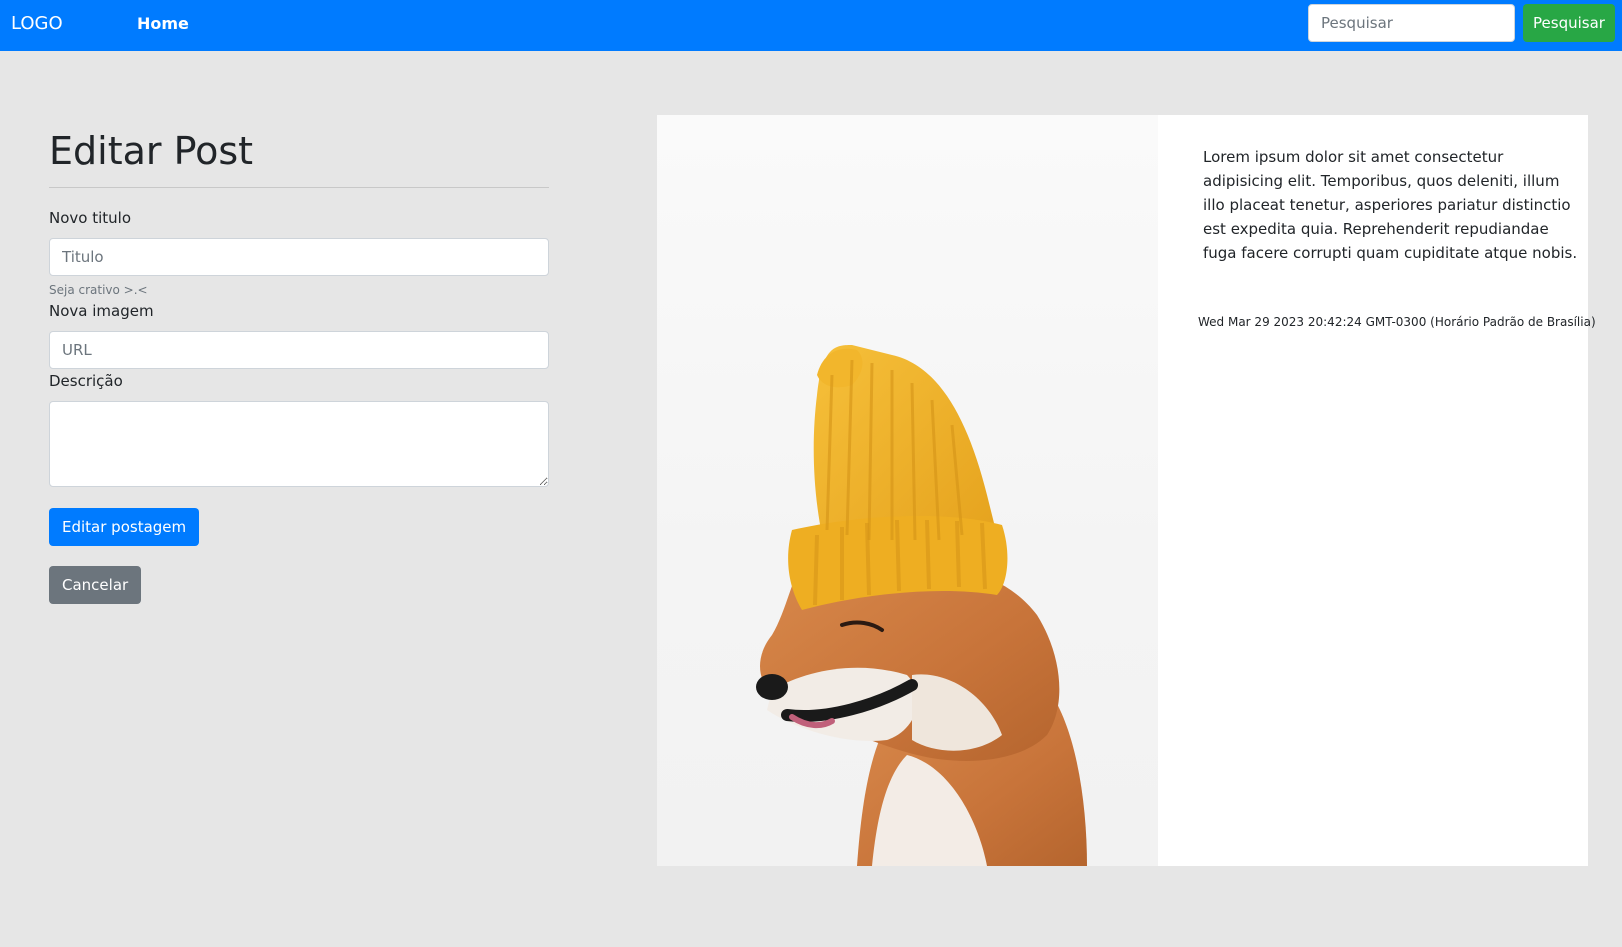 Image resolution: width=1622 pixels, height=947 pixels. Describe the element at coordinates (299, 257) in the screenshot. I see `title-input` at that location.